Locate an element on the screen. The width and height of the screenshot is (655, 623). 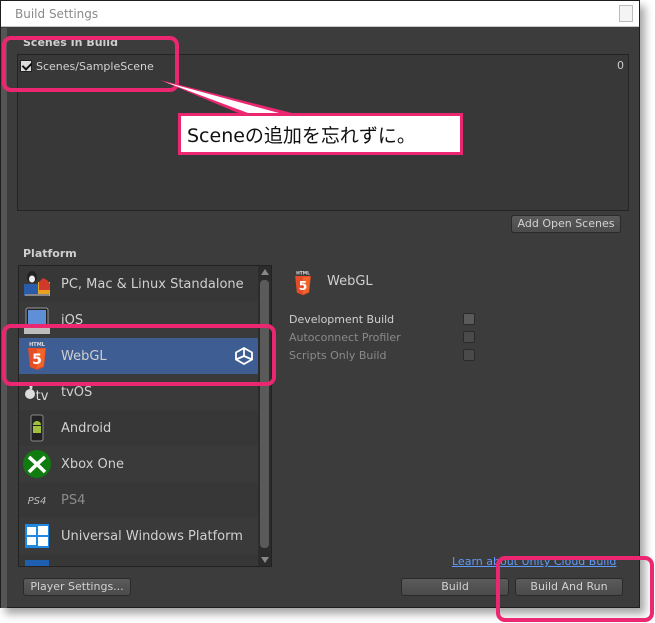
highlight-build-and-run is located at coordinates (575, 589).